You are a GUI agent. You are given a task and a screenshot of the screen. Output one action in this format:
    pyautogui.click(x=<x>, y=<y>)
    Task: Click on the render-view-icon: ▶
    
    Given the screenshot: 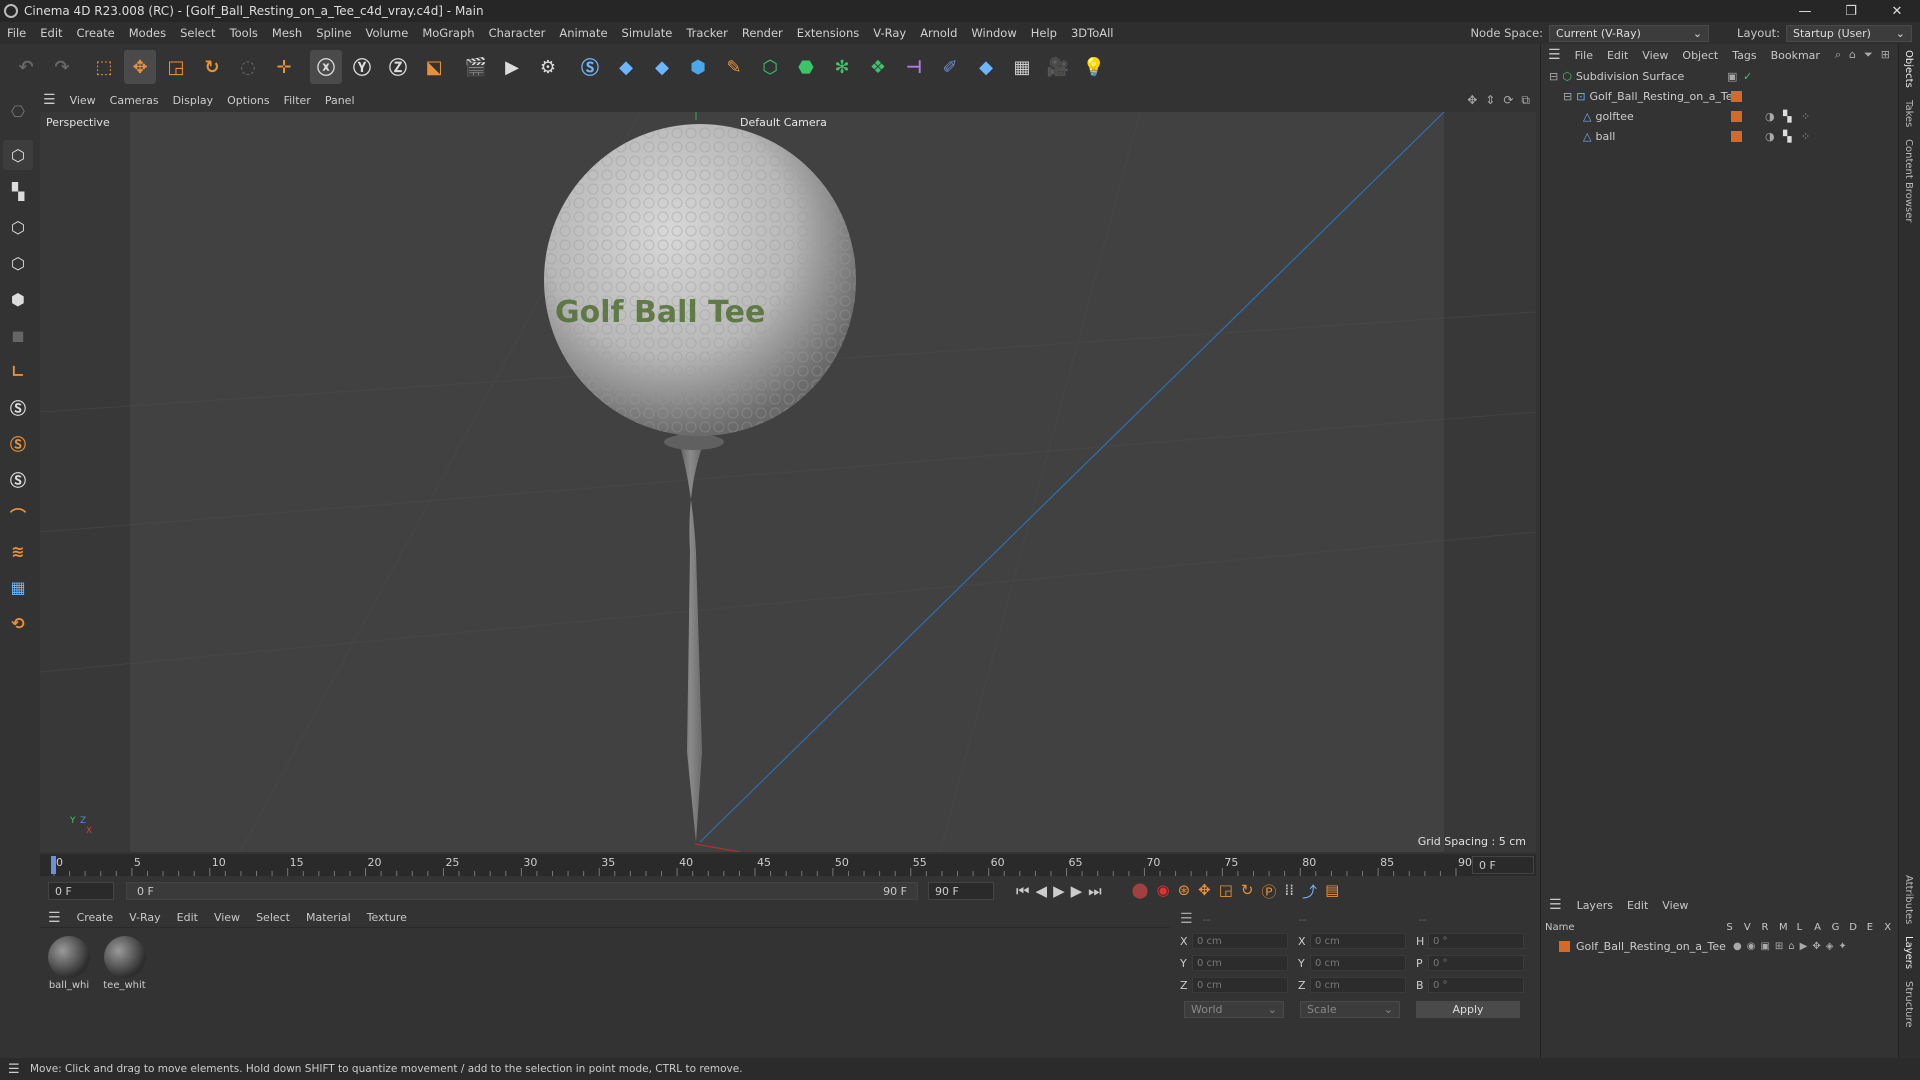 What is the action you would take?
    pyautogui.click(x=512, y=67)
    